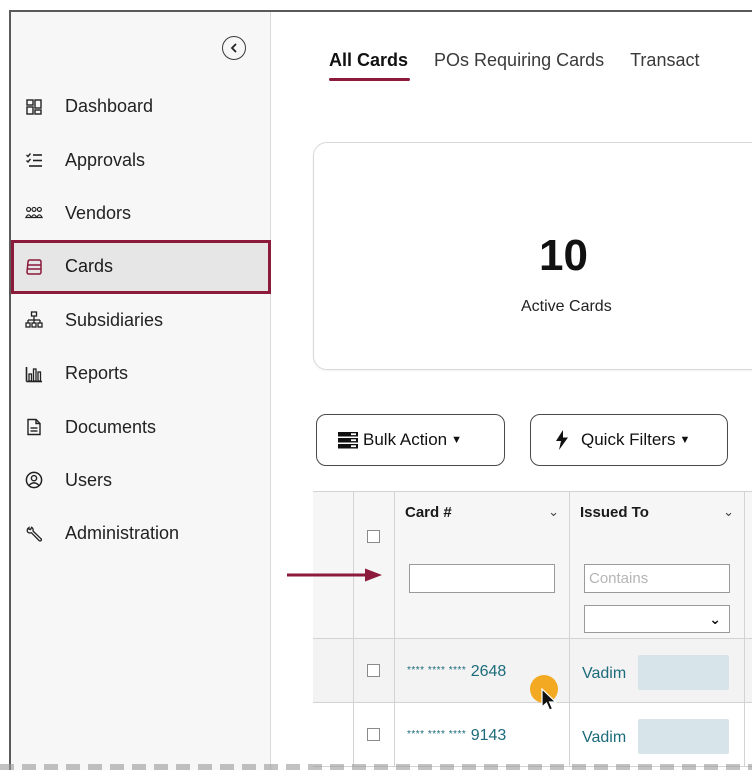 The width and height of the screenshot is (752, 770). Describe the element at coordinates (141, 267) in the screenshot. I see `sidebar-item-cards: Cards` at that location.